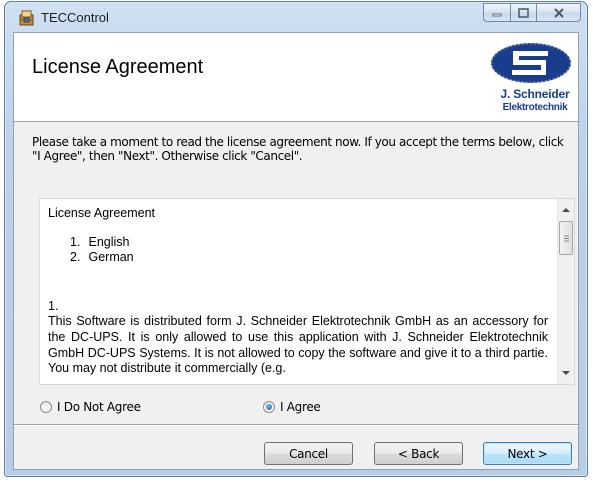 Image resolution: width=593 pixels, height=482 pixels. What do you see at coordinates (300, 407) in the screenshot?
I see `radio-label-agree: I Agree` at bounding box center [300, 407].